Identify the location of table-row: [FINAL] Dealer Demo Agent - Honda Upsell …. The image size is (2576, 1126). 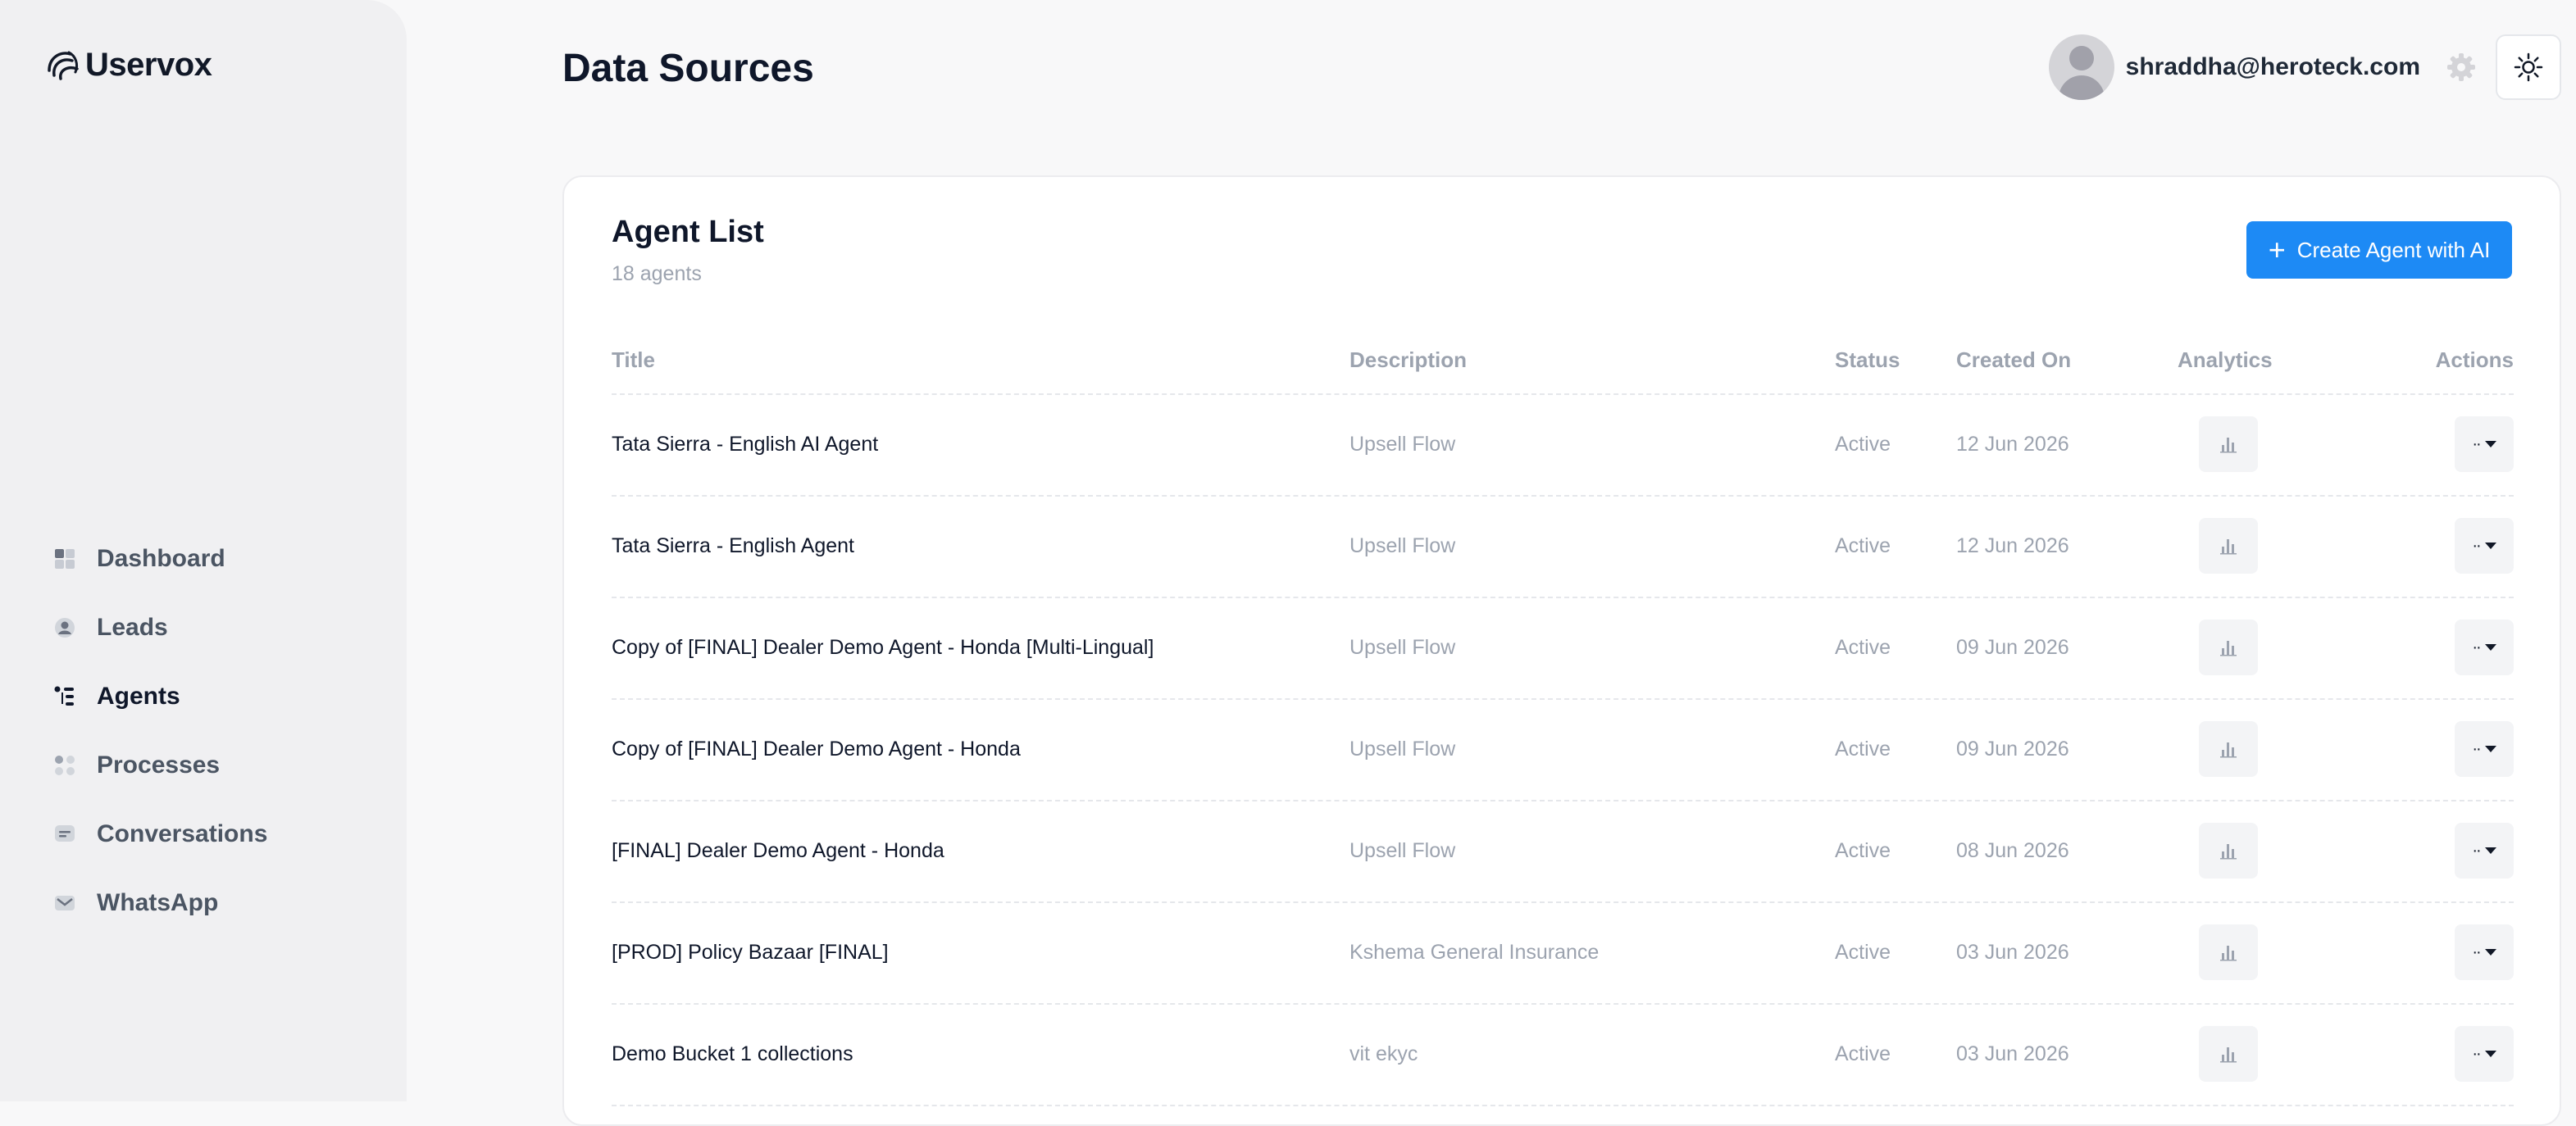
(1563, 852).